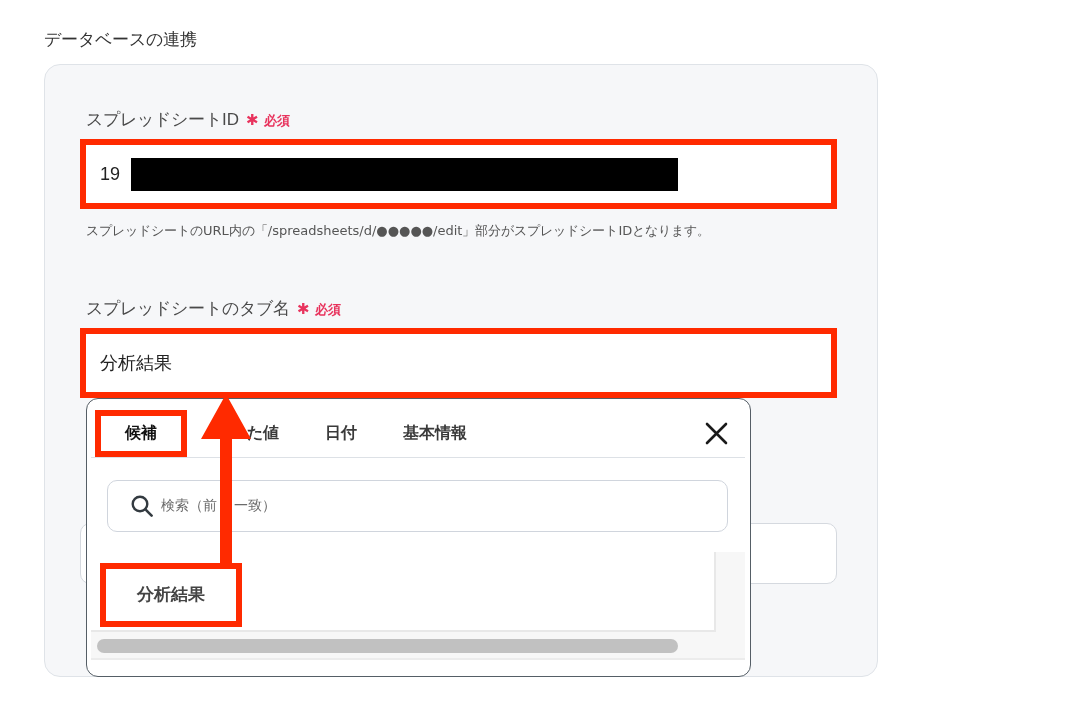 The width and height of the screenshot is (1080, 710). I want to click on input-field: 分析結果, so click(458, 363).